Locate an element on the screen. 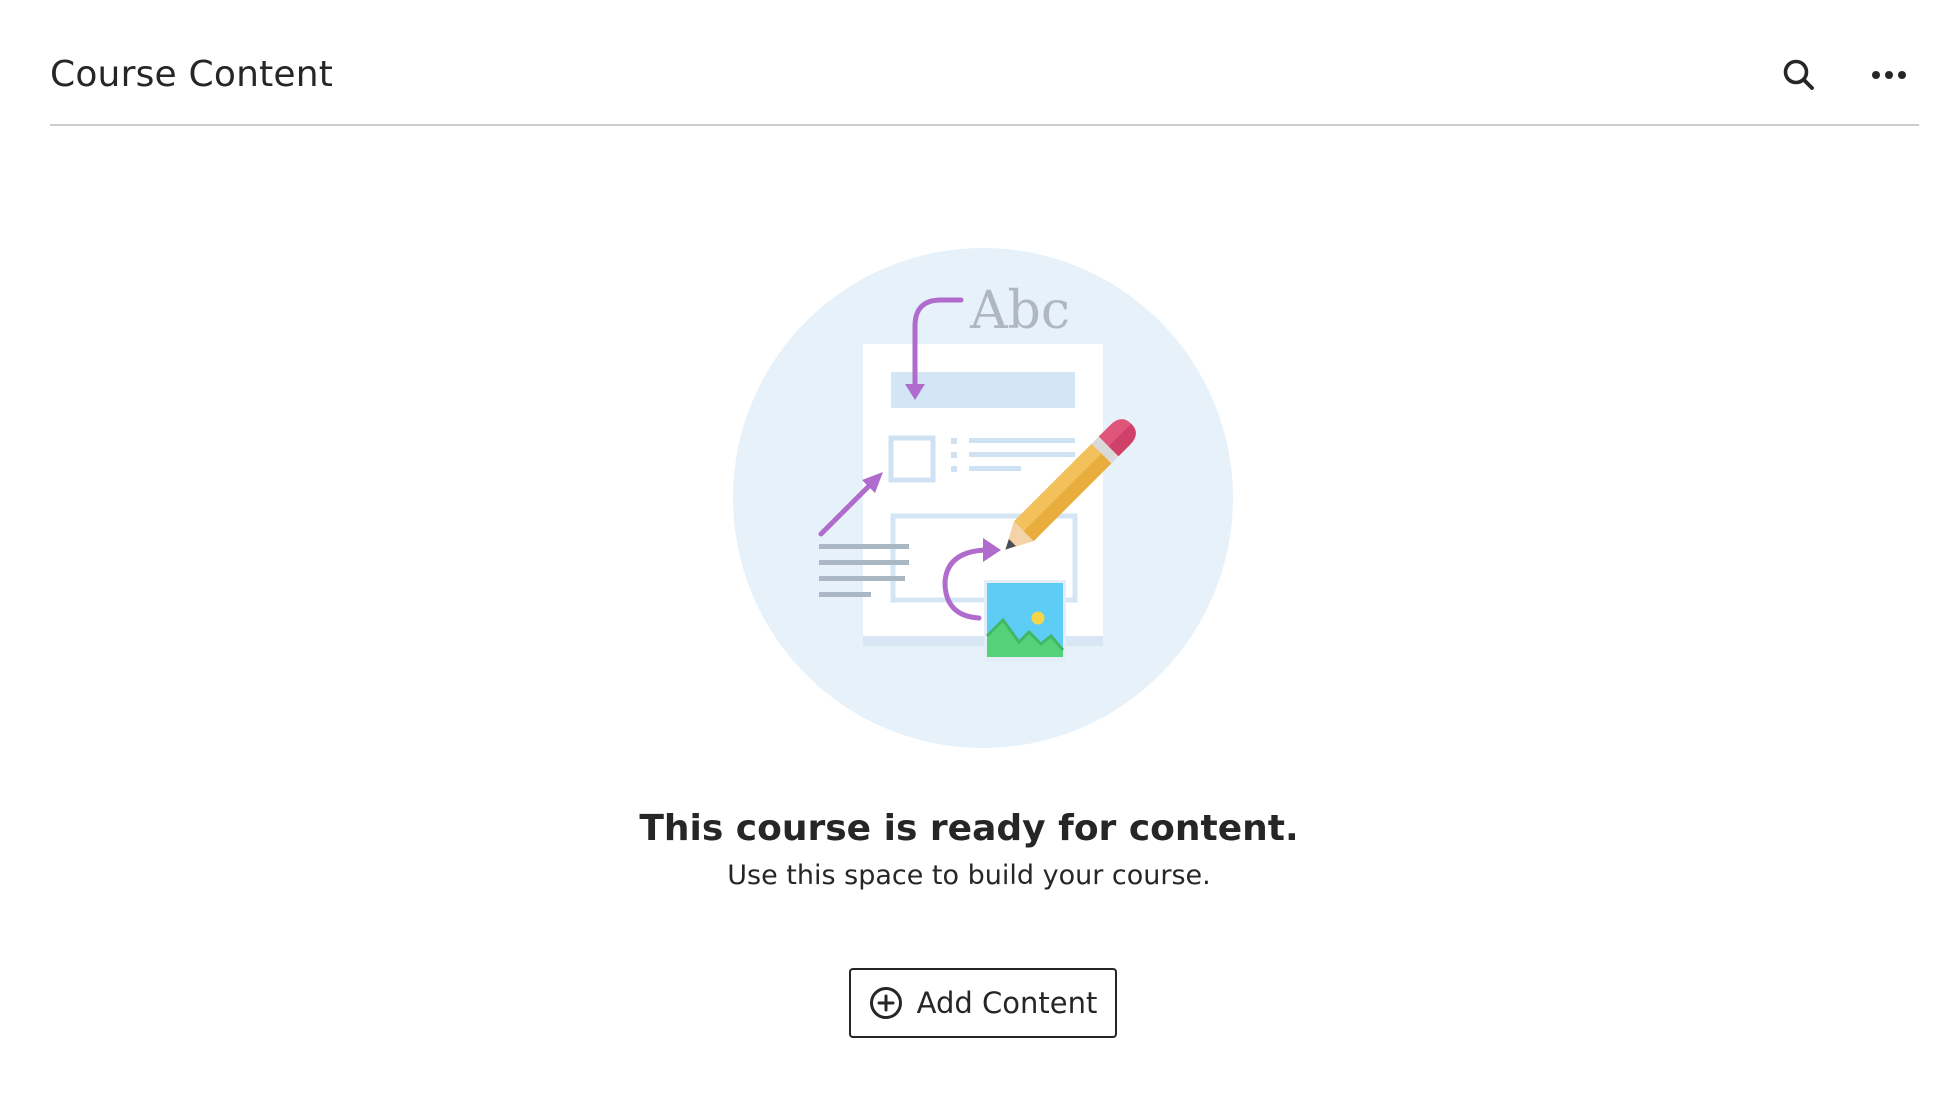 Image resolution: width=1938 pixels, height=1098 pixels. search-icon is located at coordinates (1798, 74).